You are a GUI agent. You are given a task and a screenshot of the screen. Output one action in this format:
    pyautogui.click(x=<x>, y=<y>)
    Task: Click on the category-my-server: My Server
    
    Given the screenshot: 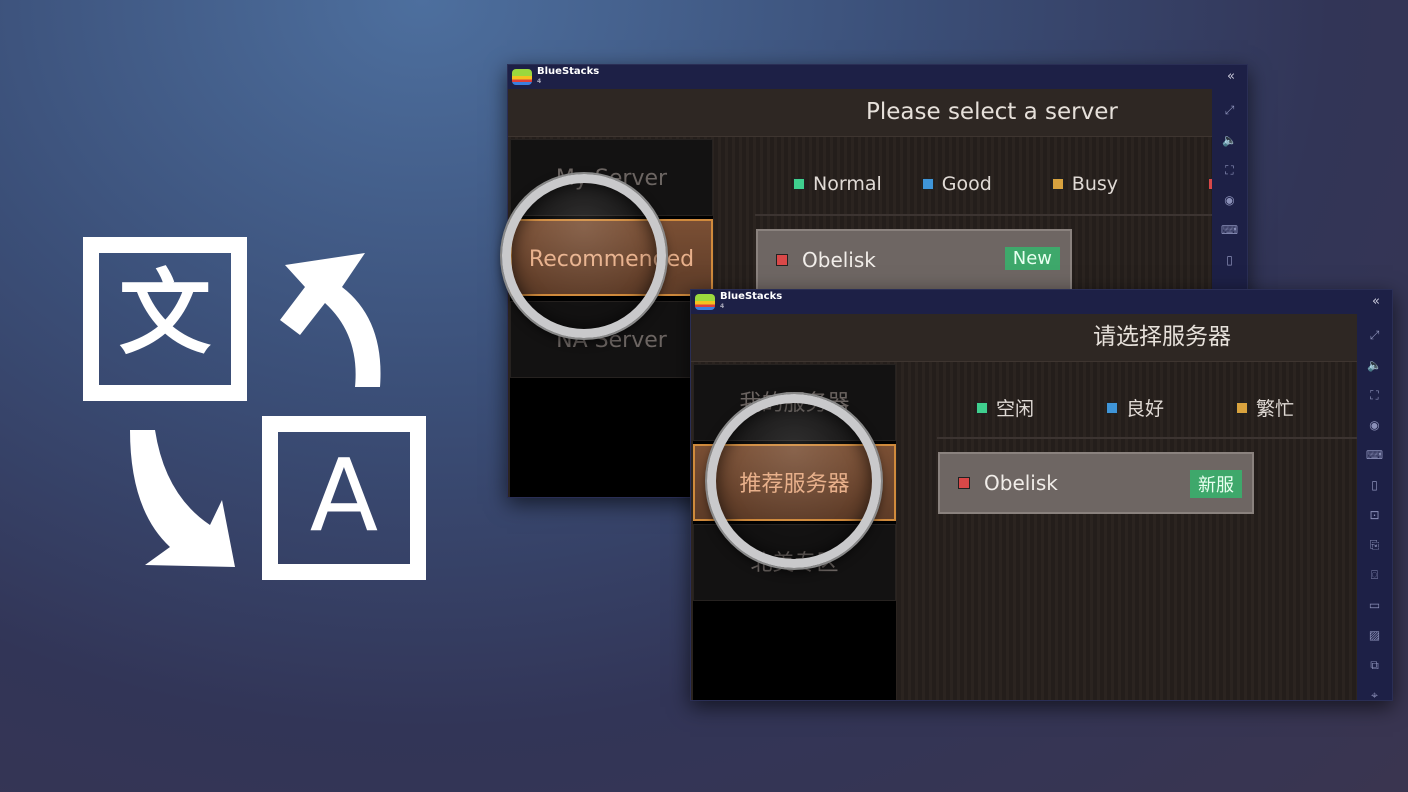 What is the action you would take?
    pyautogui.click(x=611, y=177)
    